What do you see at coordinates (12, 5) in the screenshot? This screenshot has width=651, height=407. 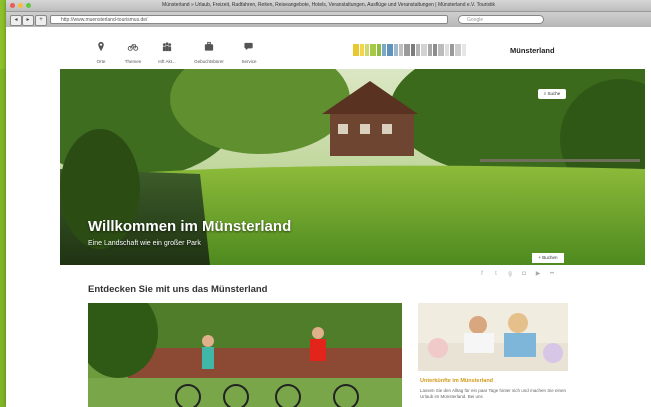 I see `close-icon` at bounding box center [12, 5].